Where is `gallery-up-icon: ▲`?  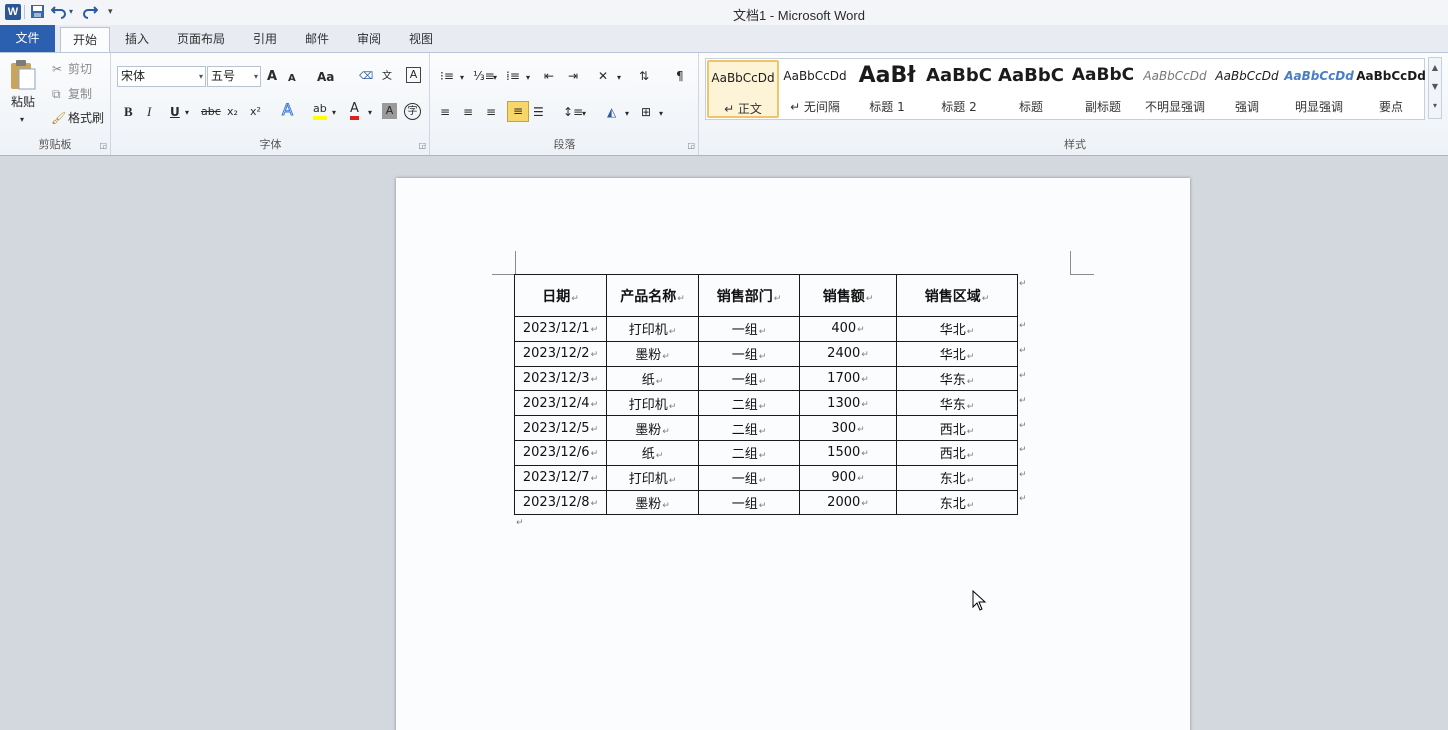 gallery-up-icon: ▲ is located at coordinates (1435, 67).